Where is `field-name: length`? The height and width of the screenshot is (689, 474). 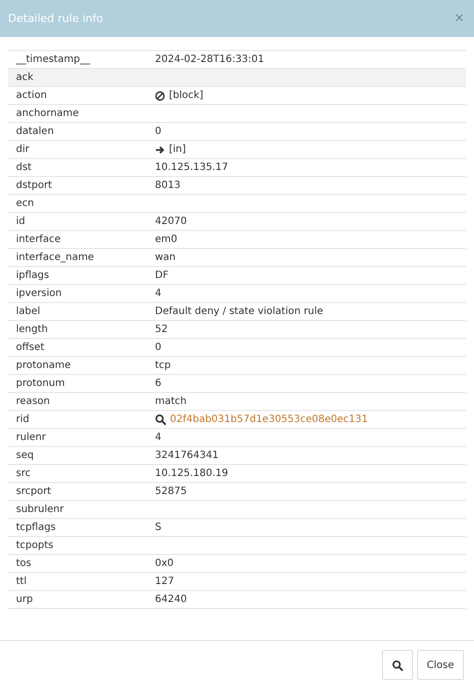 field-name: length is located at coordinates (32, 329).